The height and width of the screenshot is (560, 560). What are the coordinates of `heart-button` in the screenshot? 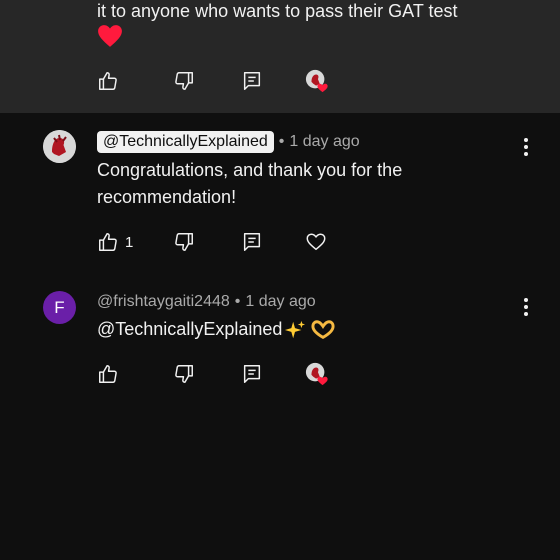 It's located at (316, 242).